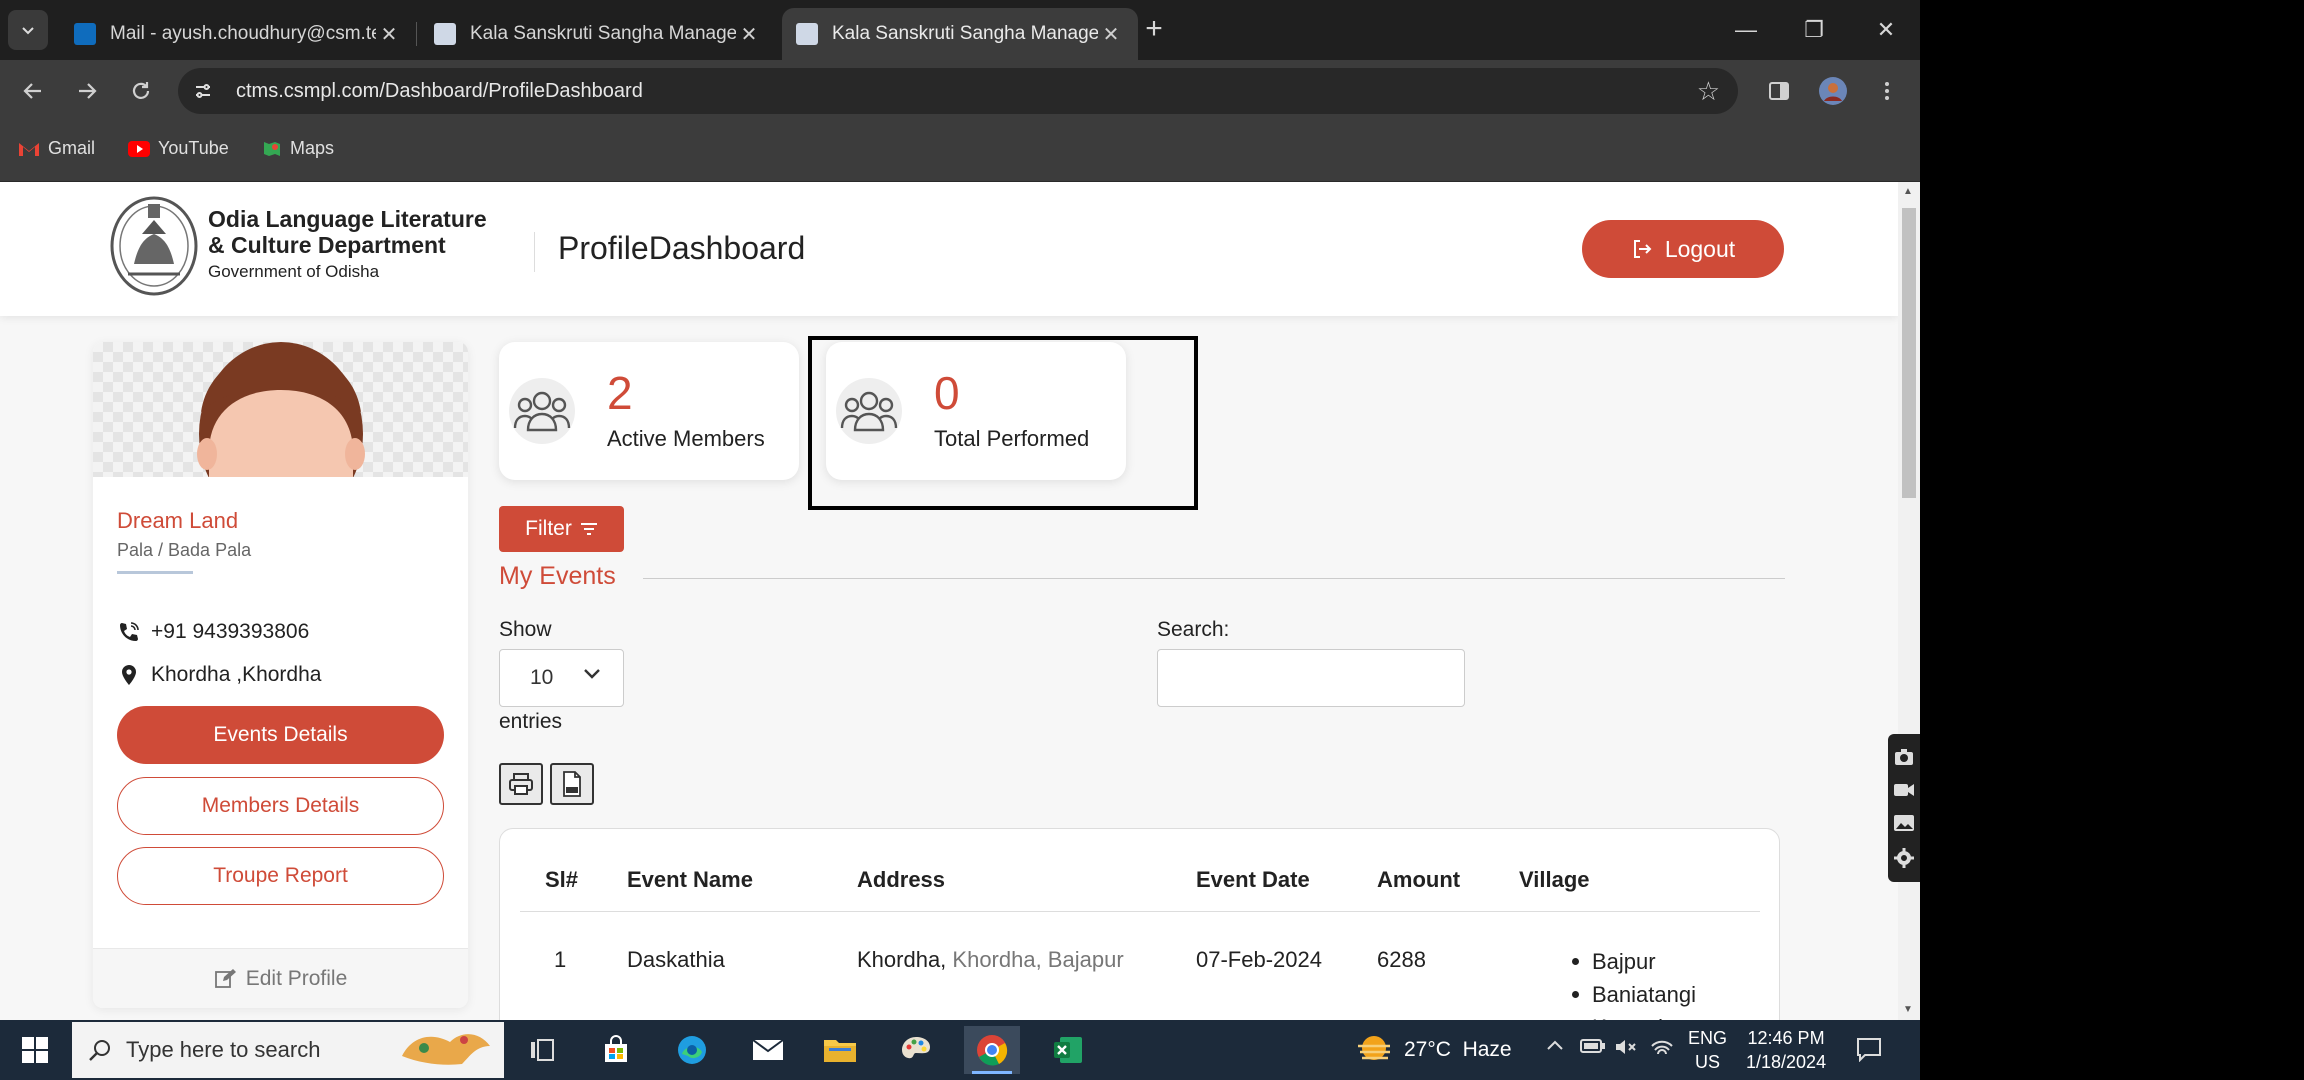  Describe the element at coordinates (1631, 1015) in the screenshot. I see `village-item: Koranda` at that location.